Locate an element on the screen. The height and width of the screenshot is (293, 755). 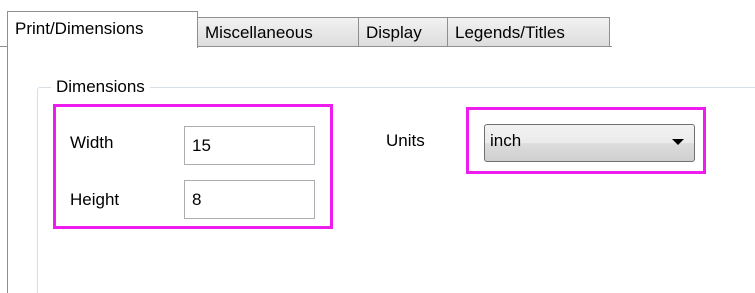
units-dropdown: inch is located at coordinates (589, 143).